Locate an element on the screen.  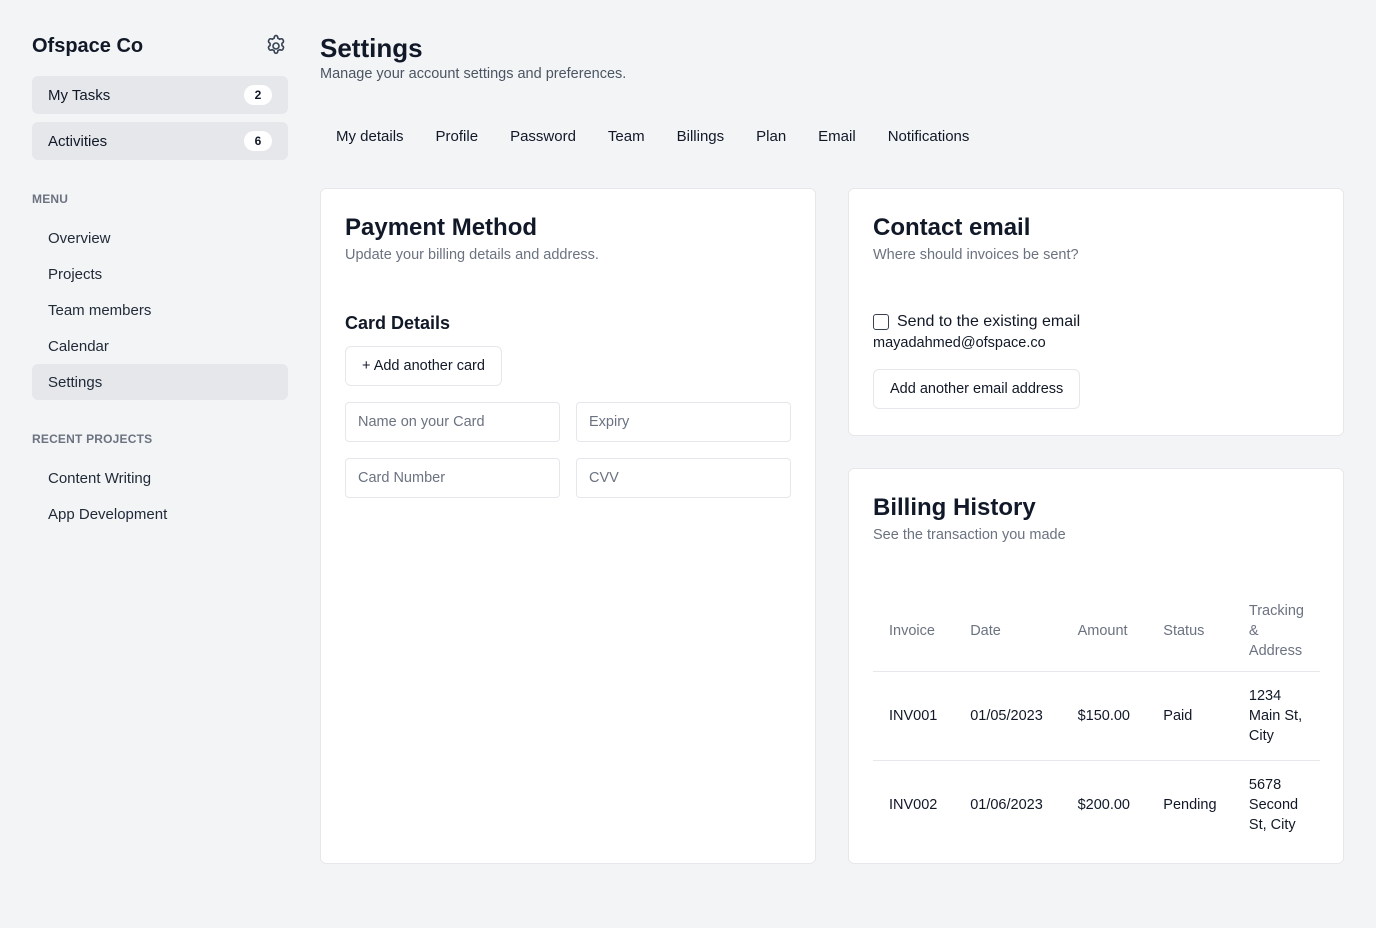
column-header-invoice: Invoice is located at coordinates (912, 631).